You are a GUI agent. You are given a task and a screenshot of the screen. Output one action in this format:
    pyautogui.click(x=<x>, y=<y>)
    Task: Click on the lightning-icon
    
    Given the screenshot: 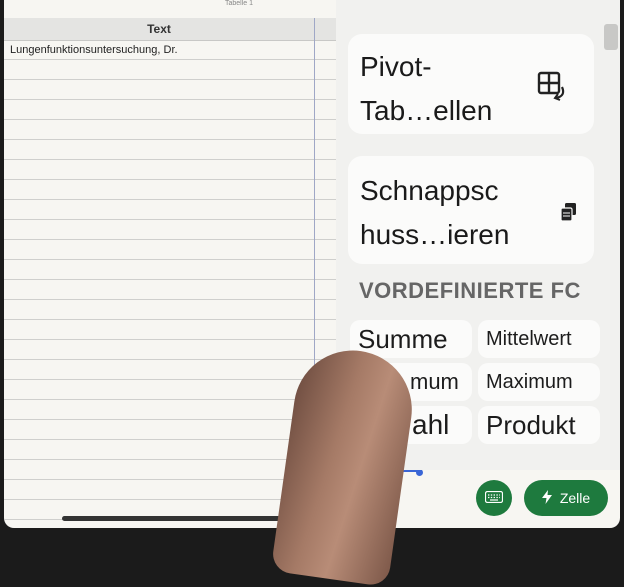 What is the action you would take?
    pyautogui.click(x=546, y=498)
    